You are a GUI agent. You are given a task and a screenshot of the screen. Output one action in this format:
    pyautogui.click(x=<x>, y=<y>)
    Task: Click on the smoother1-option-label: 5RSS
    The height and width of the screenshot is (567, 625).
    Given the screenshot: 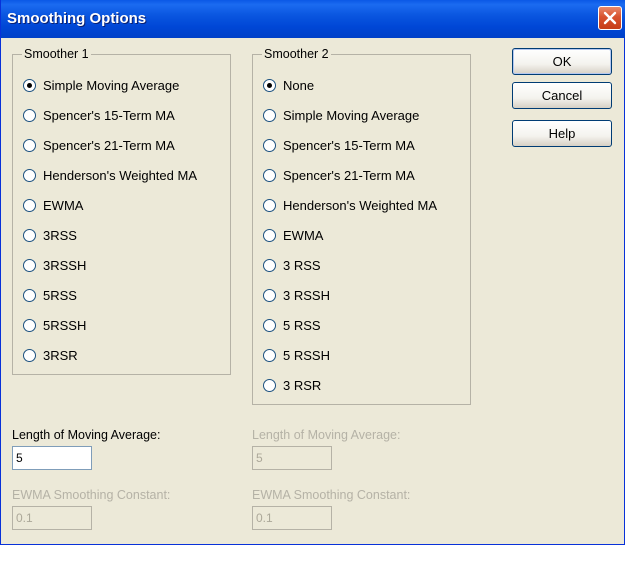 What is the action you would take?
    pyautogui.click(x=60, y=295)
    